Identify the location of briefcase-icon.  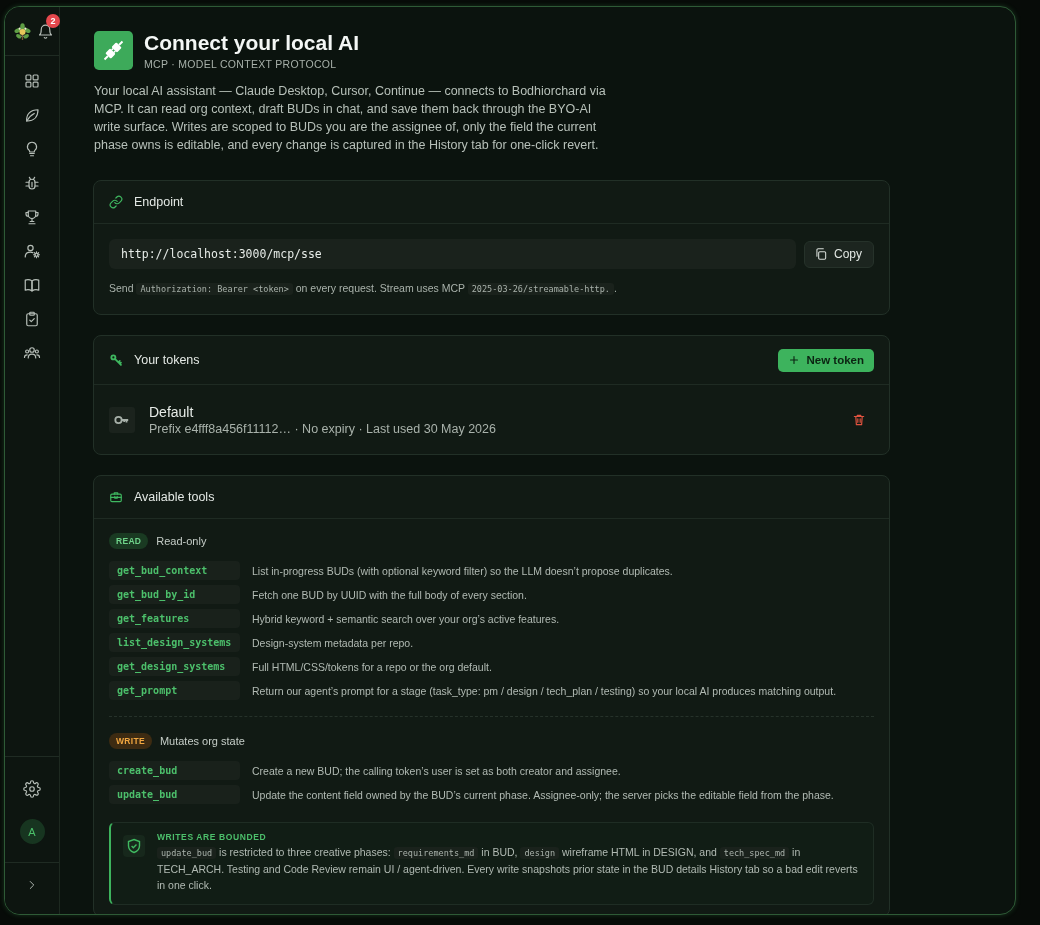
(116, 497).